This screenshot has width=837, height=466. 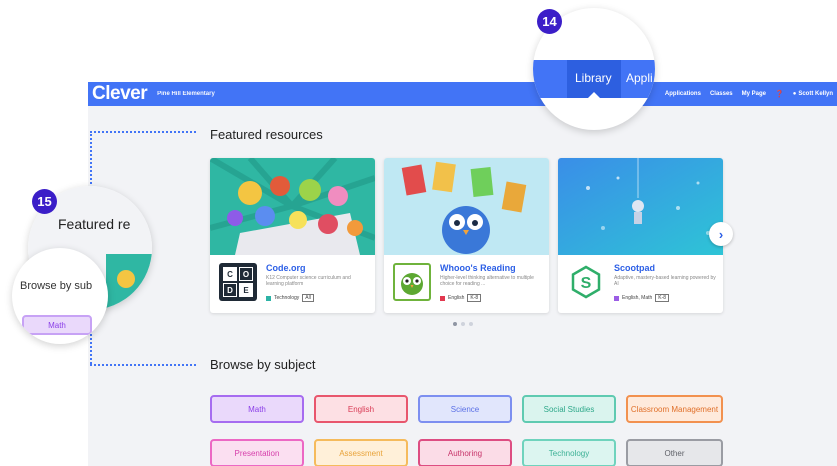 What do you see at coordinates (143, 365) in the screenshot?
I see `callout-line-browse` at bounding box center [143, 365].